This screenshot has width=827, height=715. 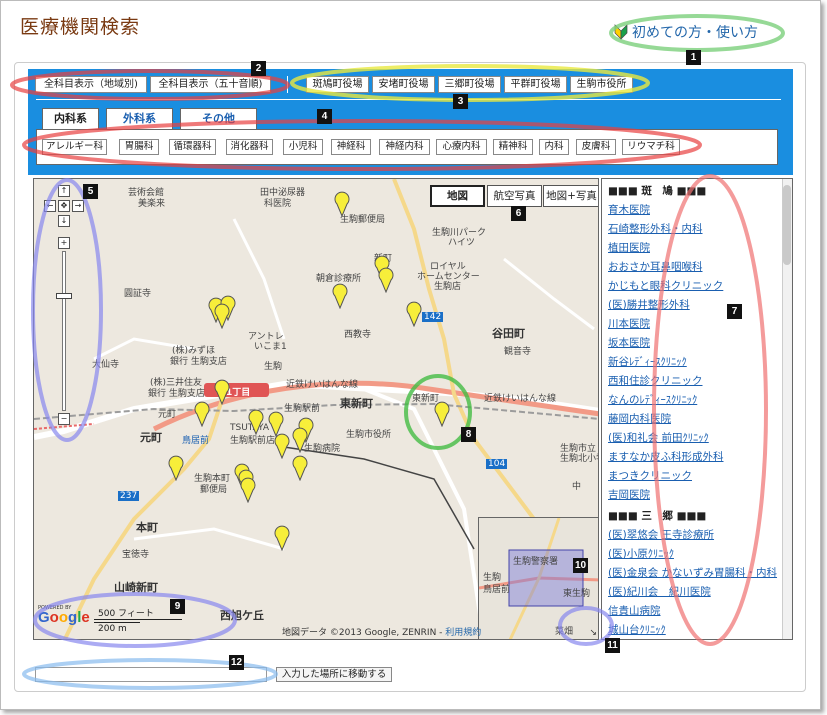 I want to click on facility-link: 育木医院, so click(x=629, y=209).